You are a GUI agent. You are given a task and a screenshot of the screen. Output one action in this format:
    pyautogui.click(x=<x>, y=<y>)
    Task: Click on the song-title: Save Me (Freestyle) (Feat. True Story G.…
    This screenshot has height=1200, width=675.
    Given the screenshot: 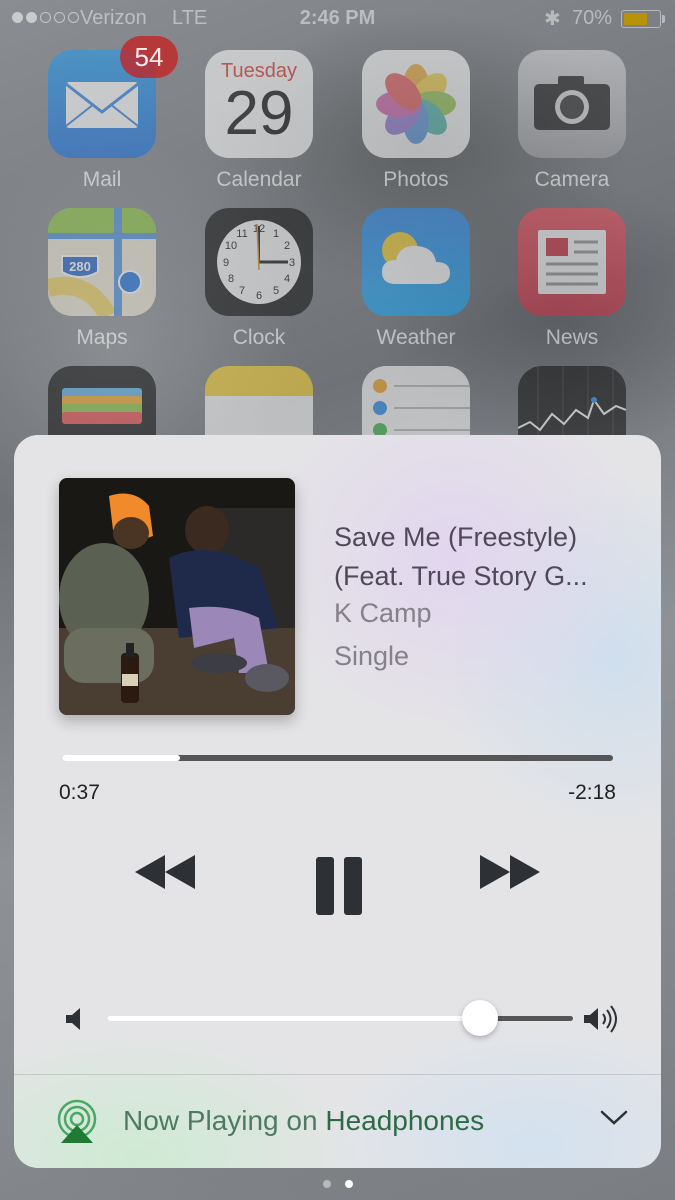 What is the action you would take?
    pyautogui.click(x=484, y=557)
    